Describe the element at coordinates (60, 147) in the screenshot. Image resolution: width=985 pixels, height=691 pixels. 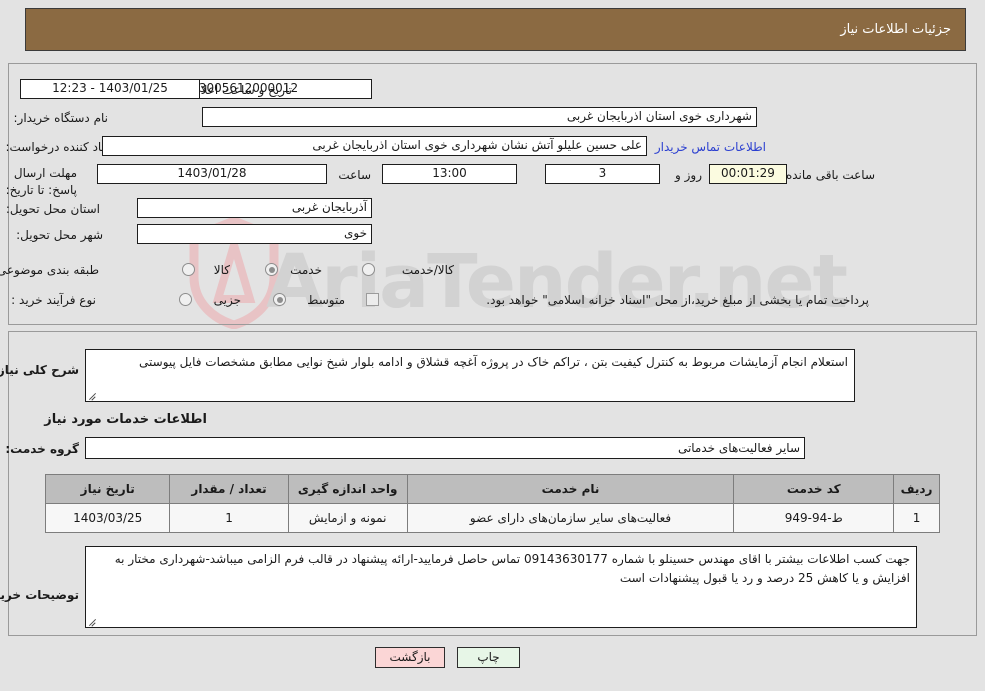
I see `requester-label: ایجاد کننده درخواست:` at that location.